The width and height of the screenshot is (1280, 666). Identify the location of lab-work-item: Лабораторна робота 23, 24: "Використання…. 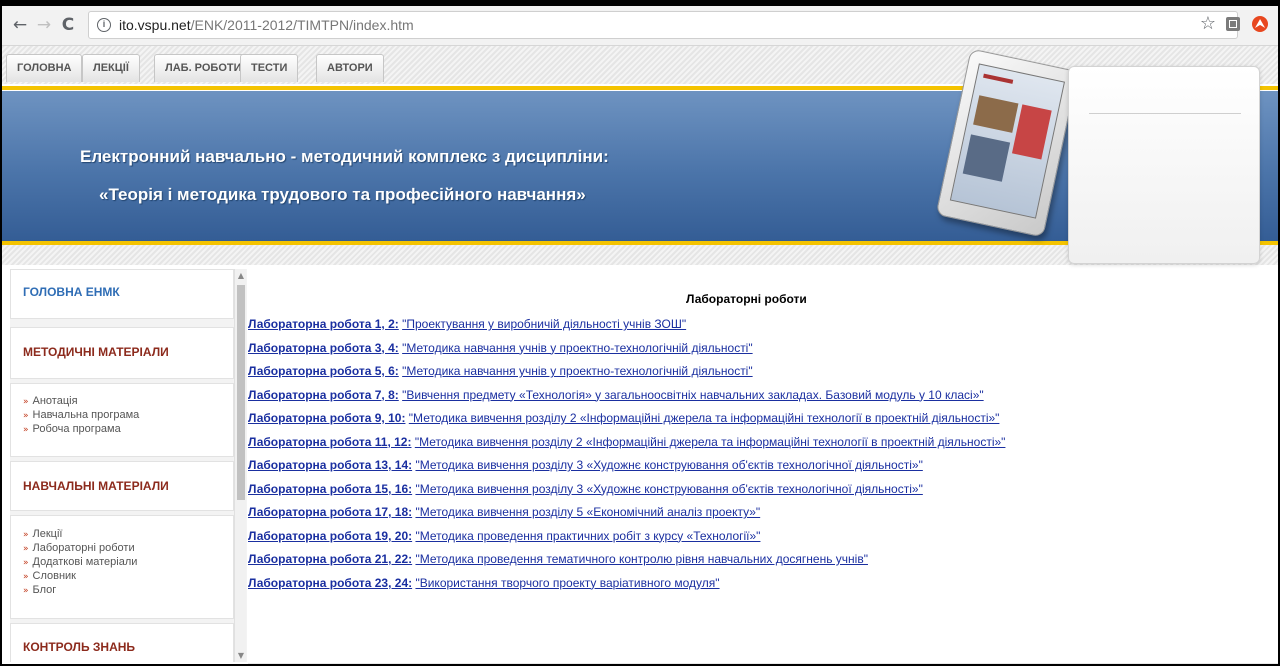
(626, 588).